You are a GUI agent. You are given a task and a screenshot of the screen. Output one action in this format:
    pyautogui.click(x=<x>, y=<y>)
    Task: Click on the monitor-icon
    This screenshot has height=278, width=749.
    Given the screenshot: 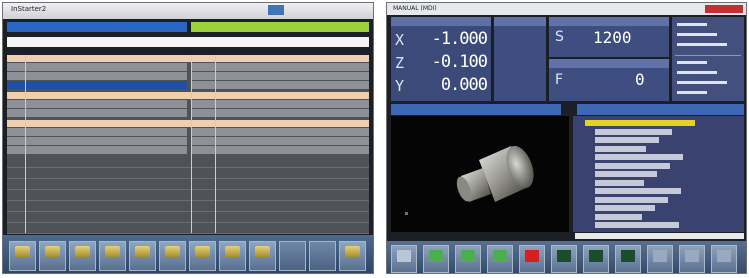 What is the action you would take?
    pyautogui.click(x=564, y=256)
    